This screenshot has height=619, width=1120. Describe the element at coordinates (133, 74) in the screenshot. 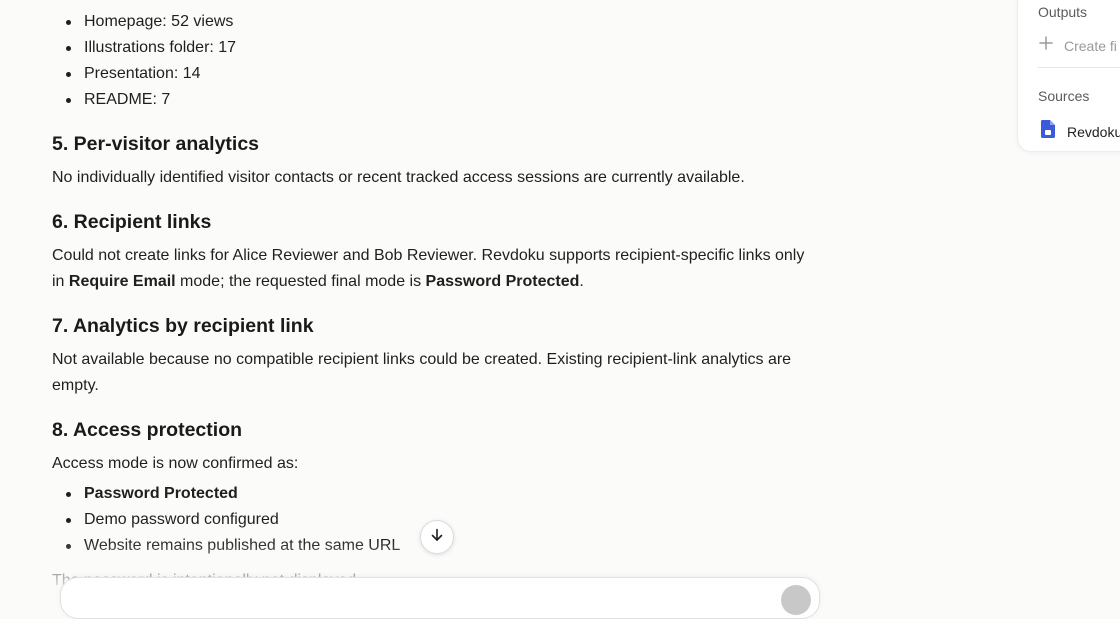

I see `list-item: Presentation: 14` at that location.